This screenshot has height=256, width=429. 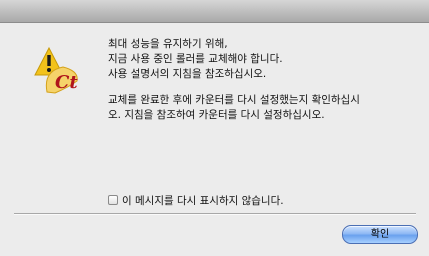 I want to click on separator, so click(x=215, y=214).